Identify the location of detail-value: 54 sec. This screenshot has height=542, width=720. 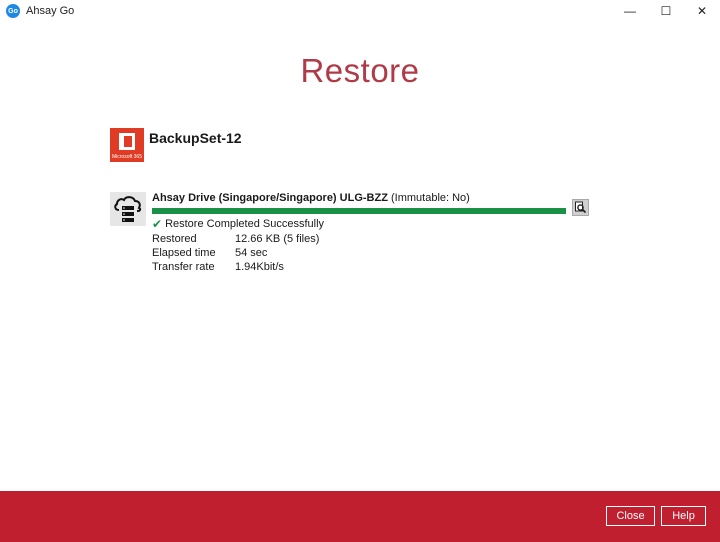
(251, 253).